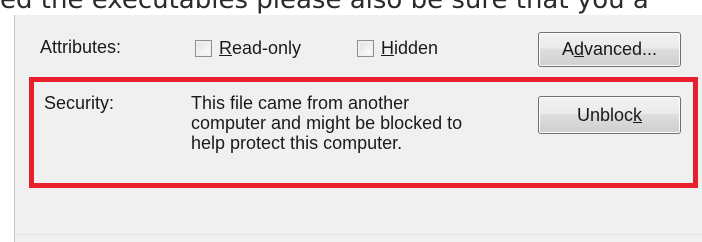 The image size is (702, 242). What do you see at coordinates (365, 48) in the screenshot?
I see `hidden-checkbox` at bounding box center [365, 48].